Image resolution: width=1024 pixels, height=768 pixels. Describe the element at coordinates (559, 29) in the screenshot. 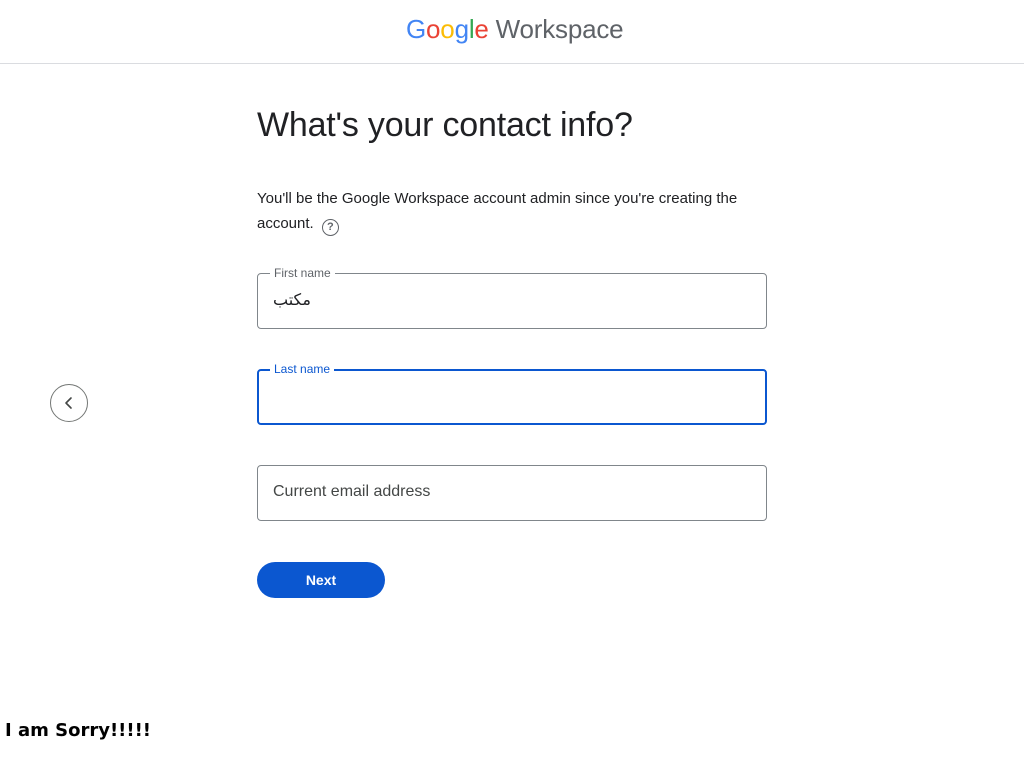

I see `logo-product-name: Workspace` at that location.